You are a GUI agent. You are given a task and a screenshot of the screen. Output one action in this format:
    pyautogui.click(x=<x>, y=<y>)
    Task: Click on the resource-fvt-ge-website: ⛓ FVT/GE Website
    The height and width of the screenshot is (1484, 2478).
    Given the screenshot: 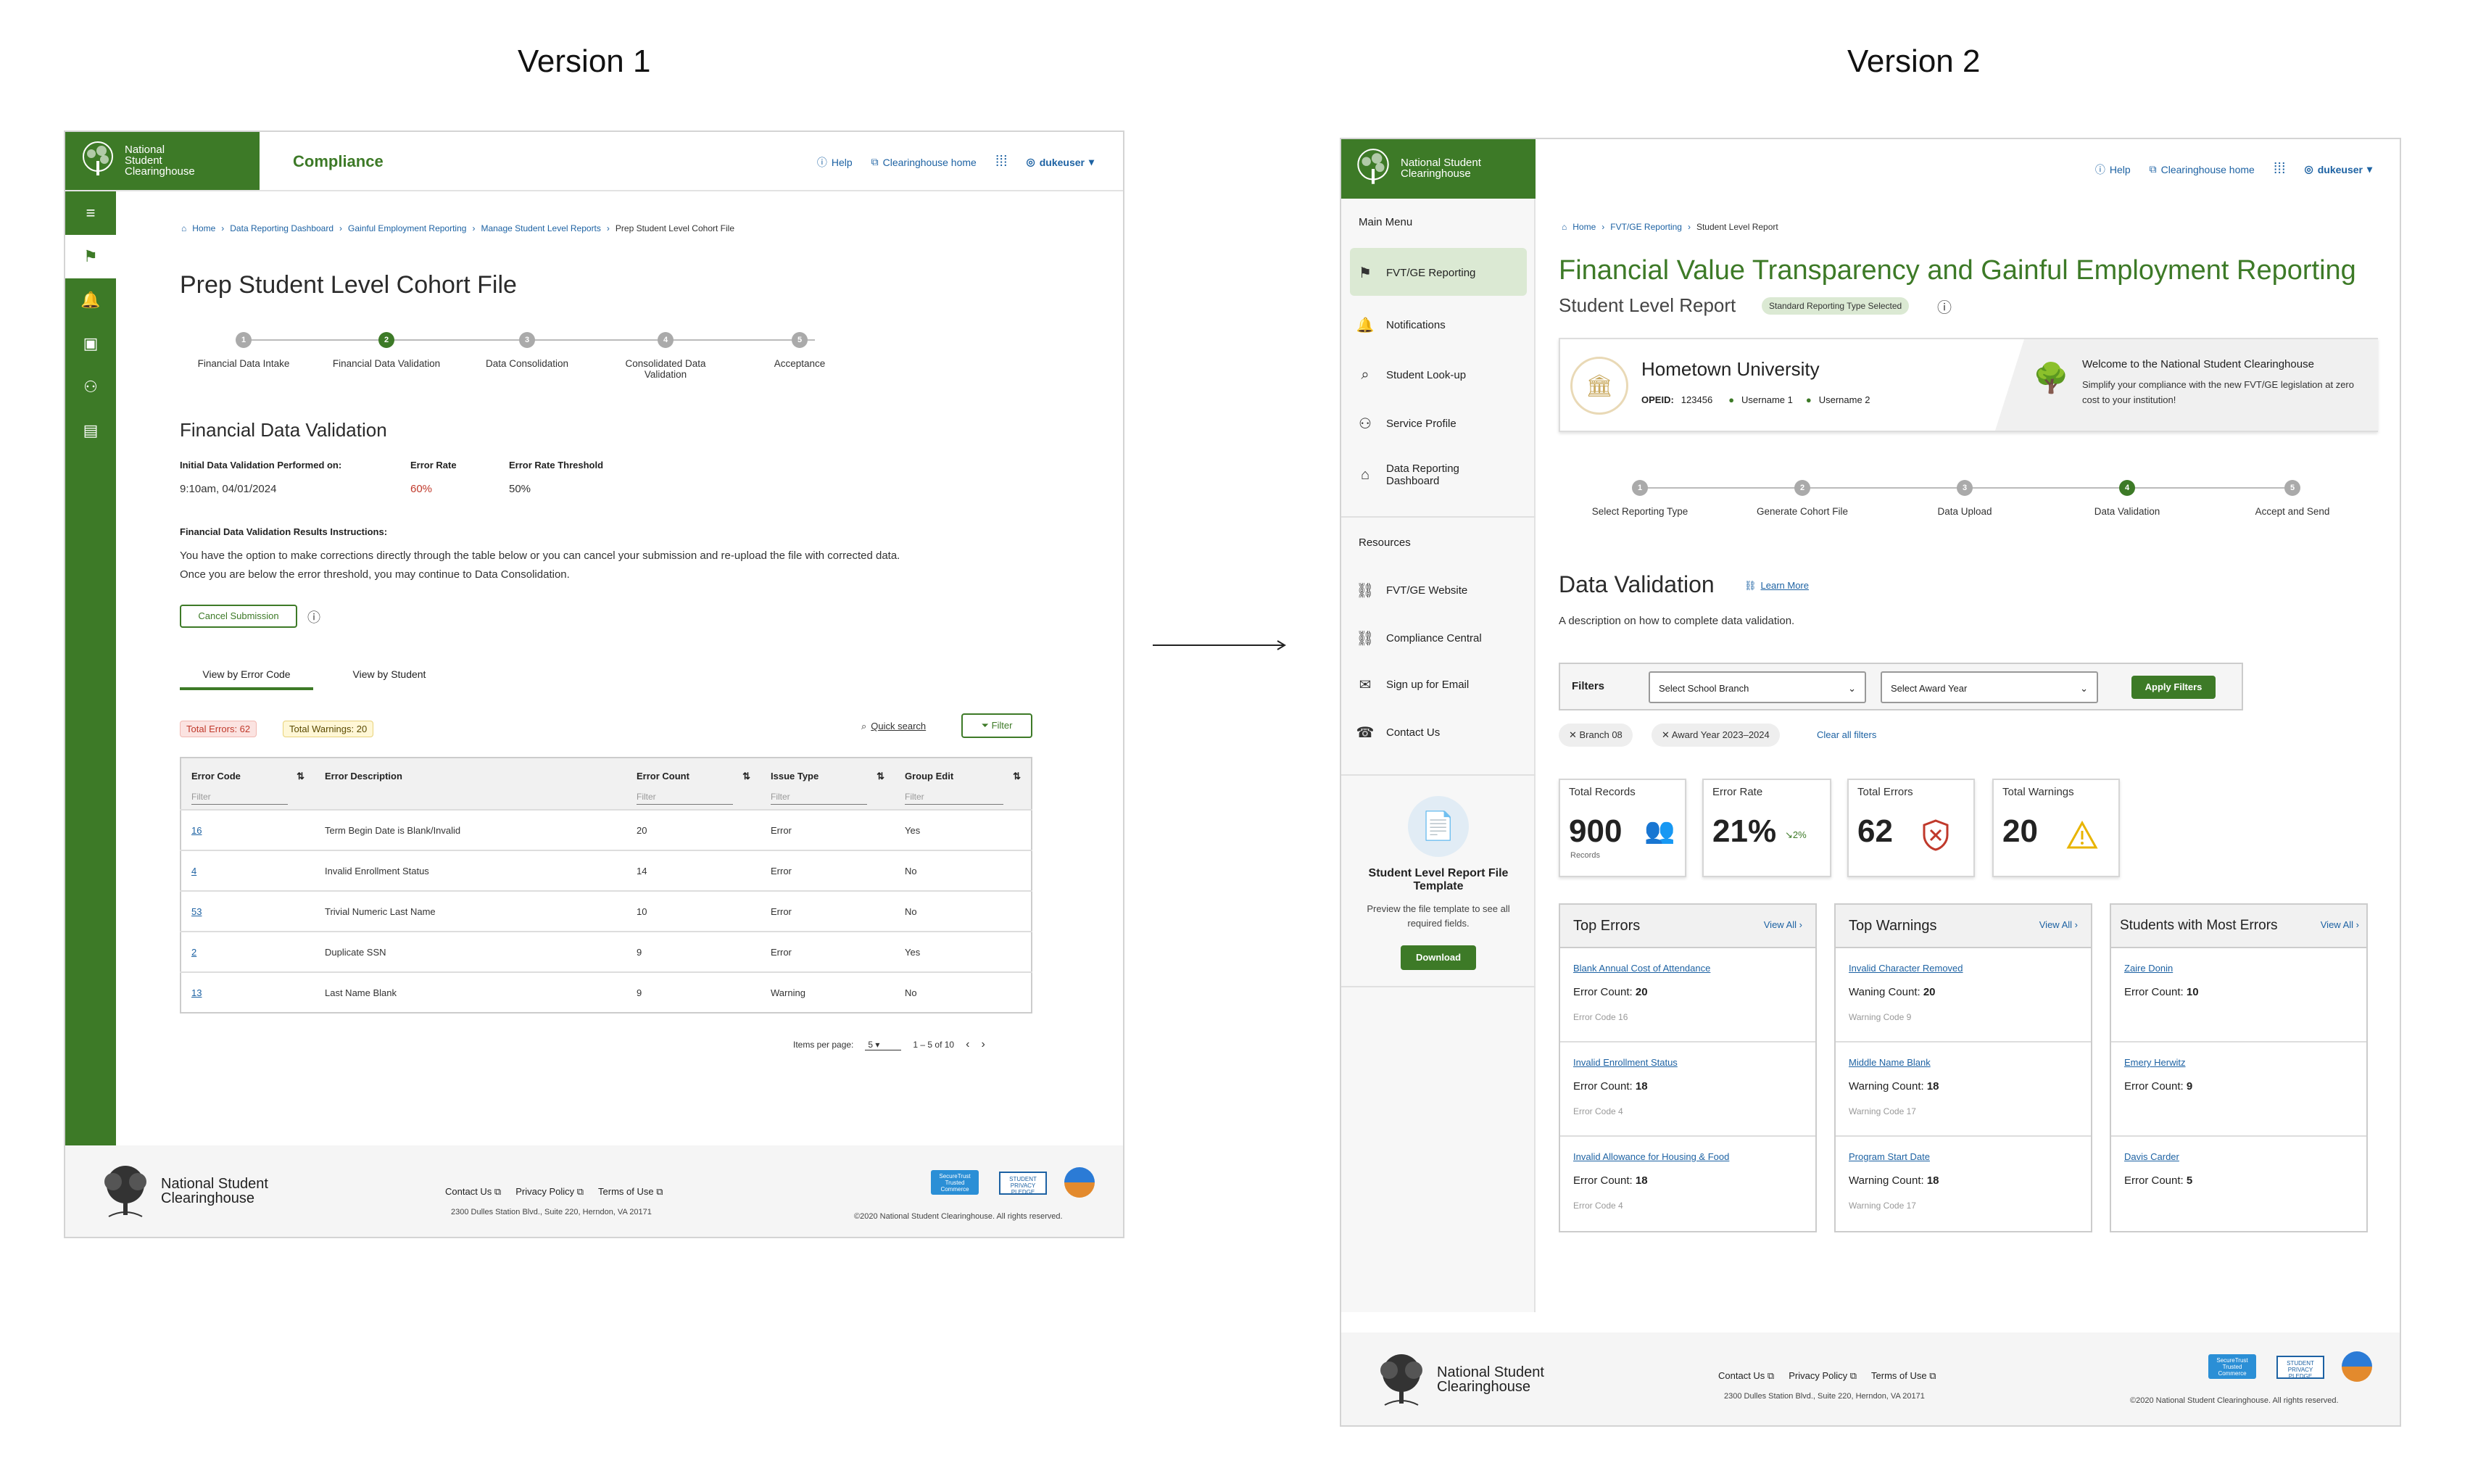 What is the action you would take?
    pyautogui.click(x=1411, y=590)
    